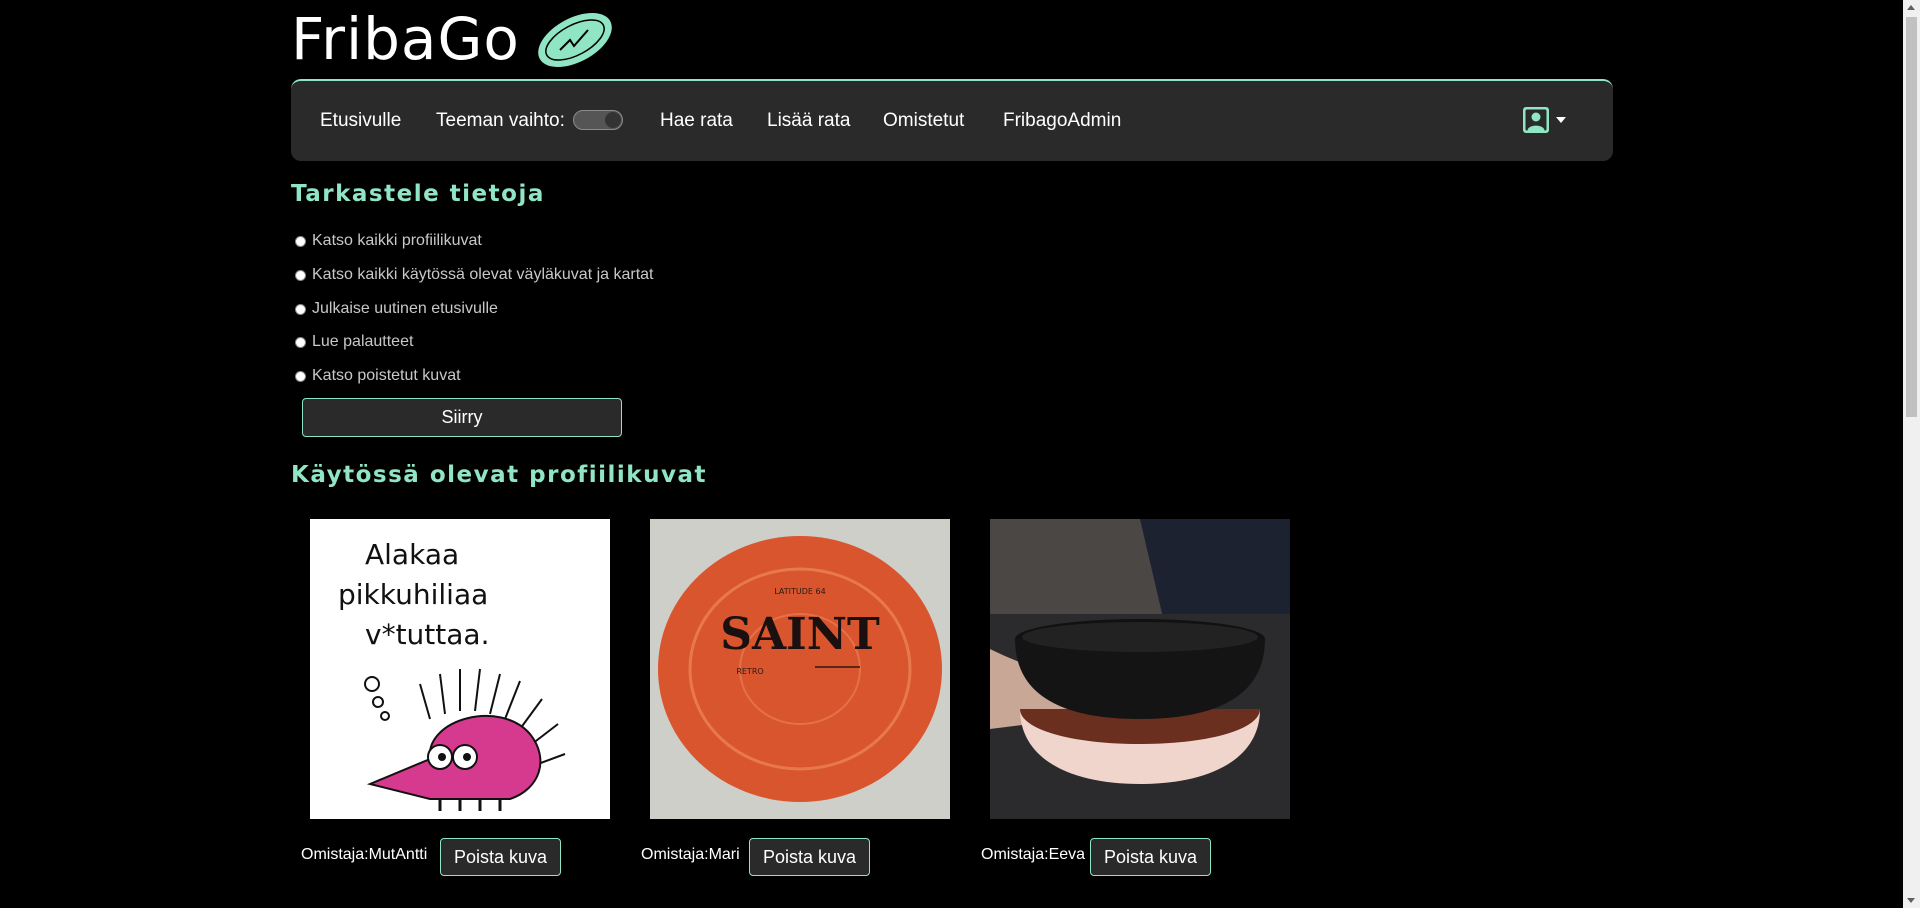  What do you see at coordinates (418, 194) in the screenshot?
I see `view-data-title: Tarkastele tietoja` at bounding box center [418, 194].